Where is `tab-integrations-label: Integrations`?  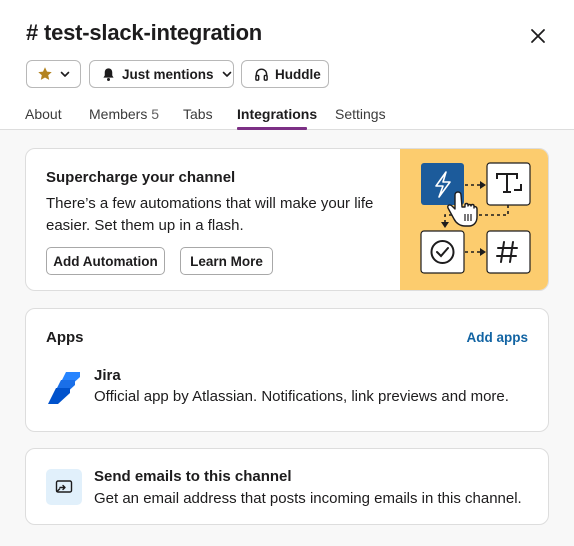 tab-integrations-label: Integrations is located at coordinates (277, 114).